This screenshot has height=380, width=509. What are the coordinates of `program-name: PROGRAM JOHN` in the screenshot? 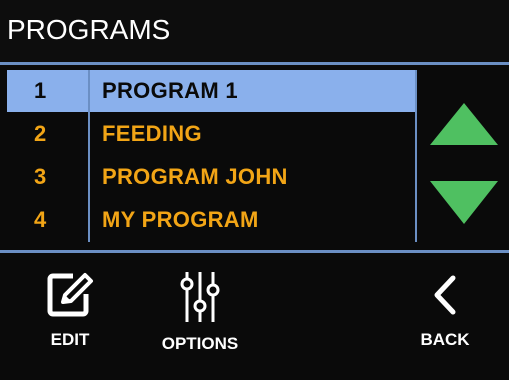 It's located at (195, 176).